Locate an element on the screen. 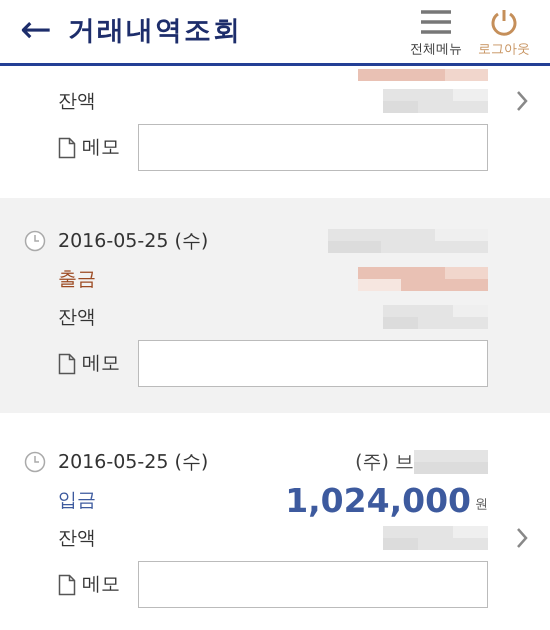  transaction-type: 입금 is located at coordinates (77, 500).